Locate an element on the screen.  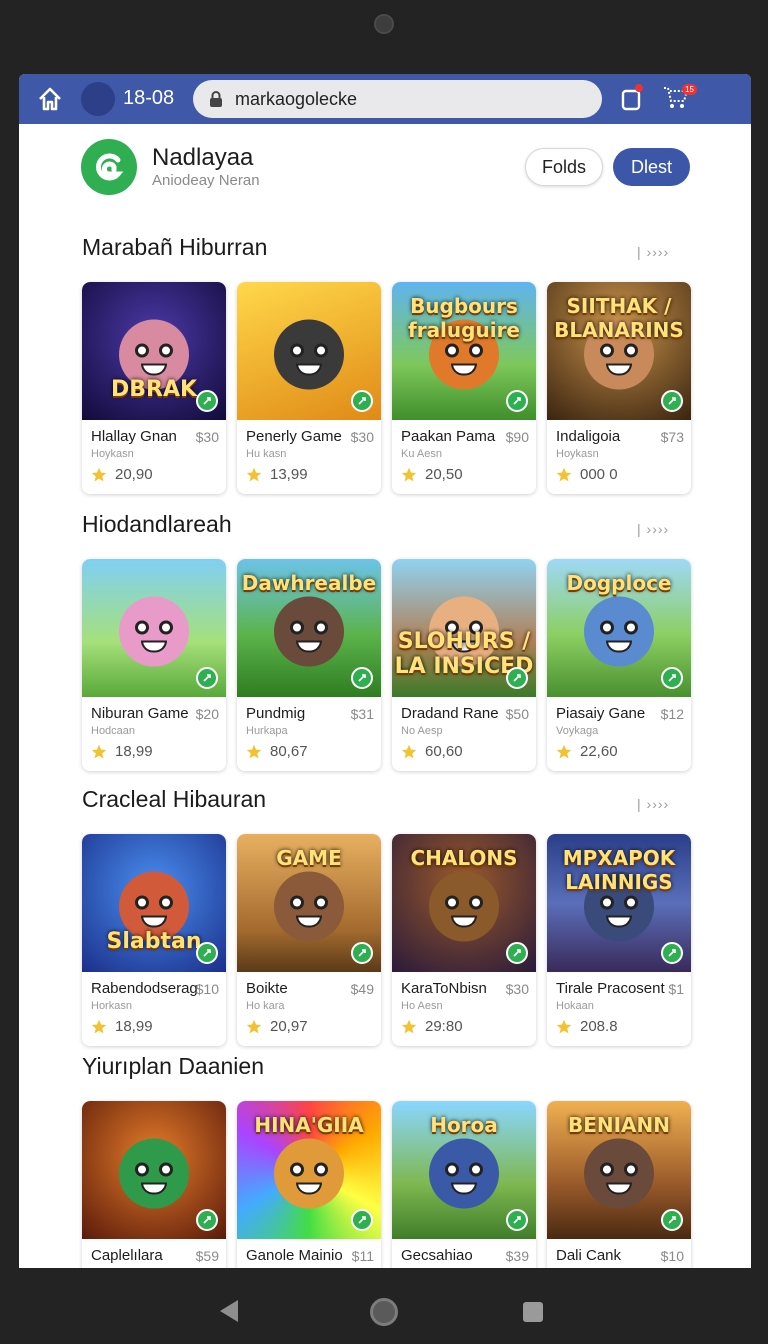
rating-value: 20,90 is located at coordinates (134, 474).